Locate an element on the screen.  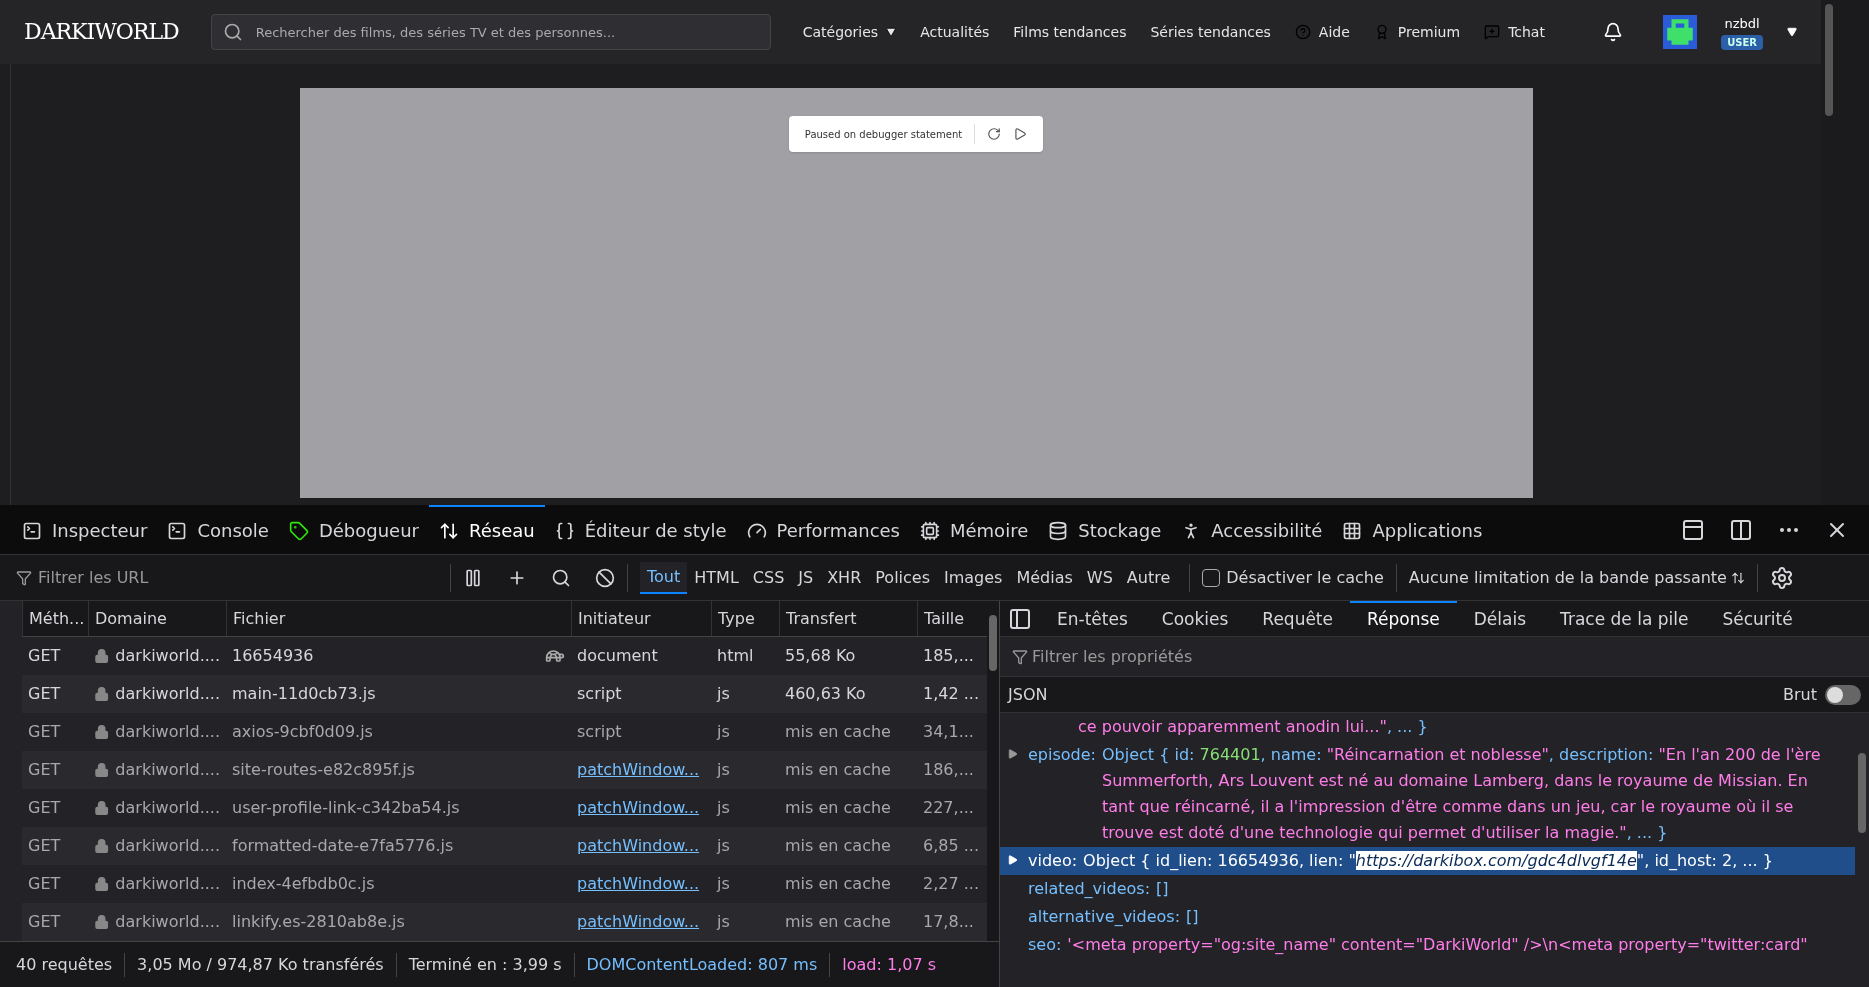
table-cell-text: 55,68 Ko is located at coordinates (820, 656).